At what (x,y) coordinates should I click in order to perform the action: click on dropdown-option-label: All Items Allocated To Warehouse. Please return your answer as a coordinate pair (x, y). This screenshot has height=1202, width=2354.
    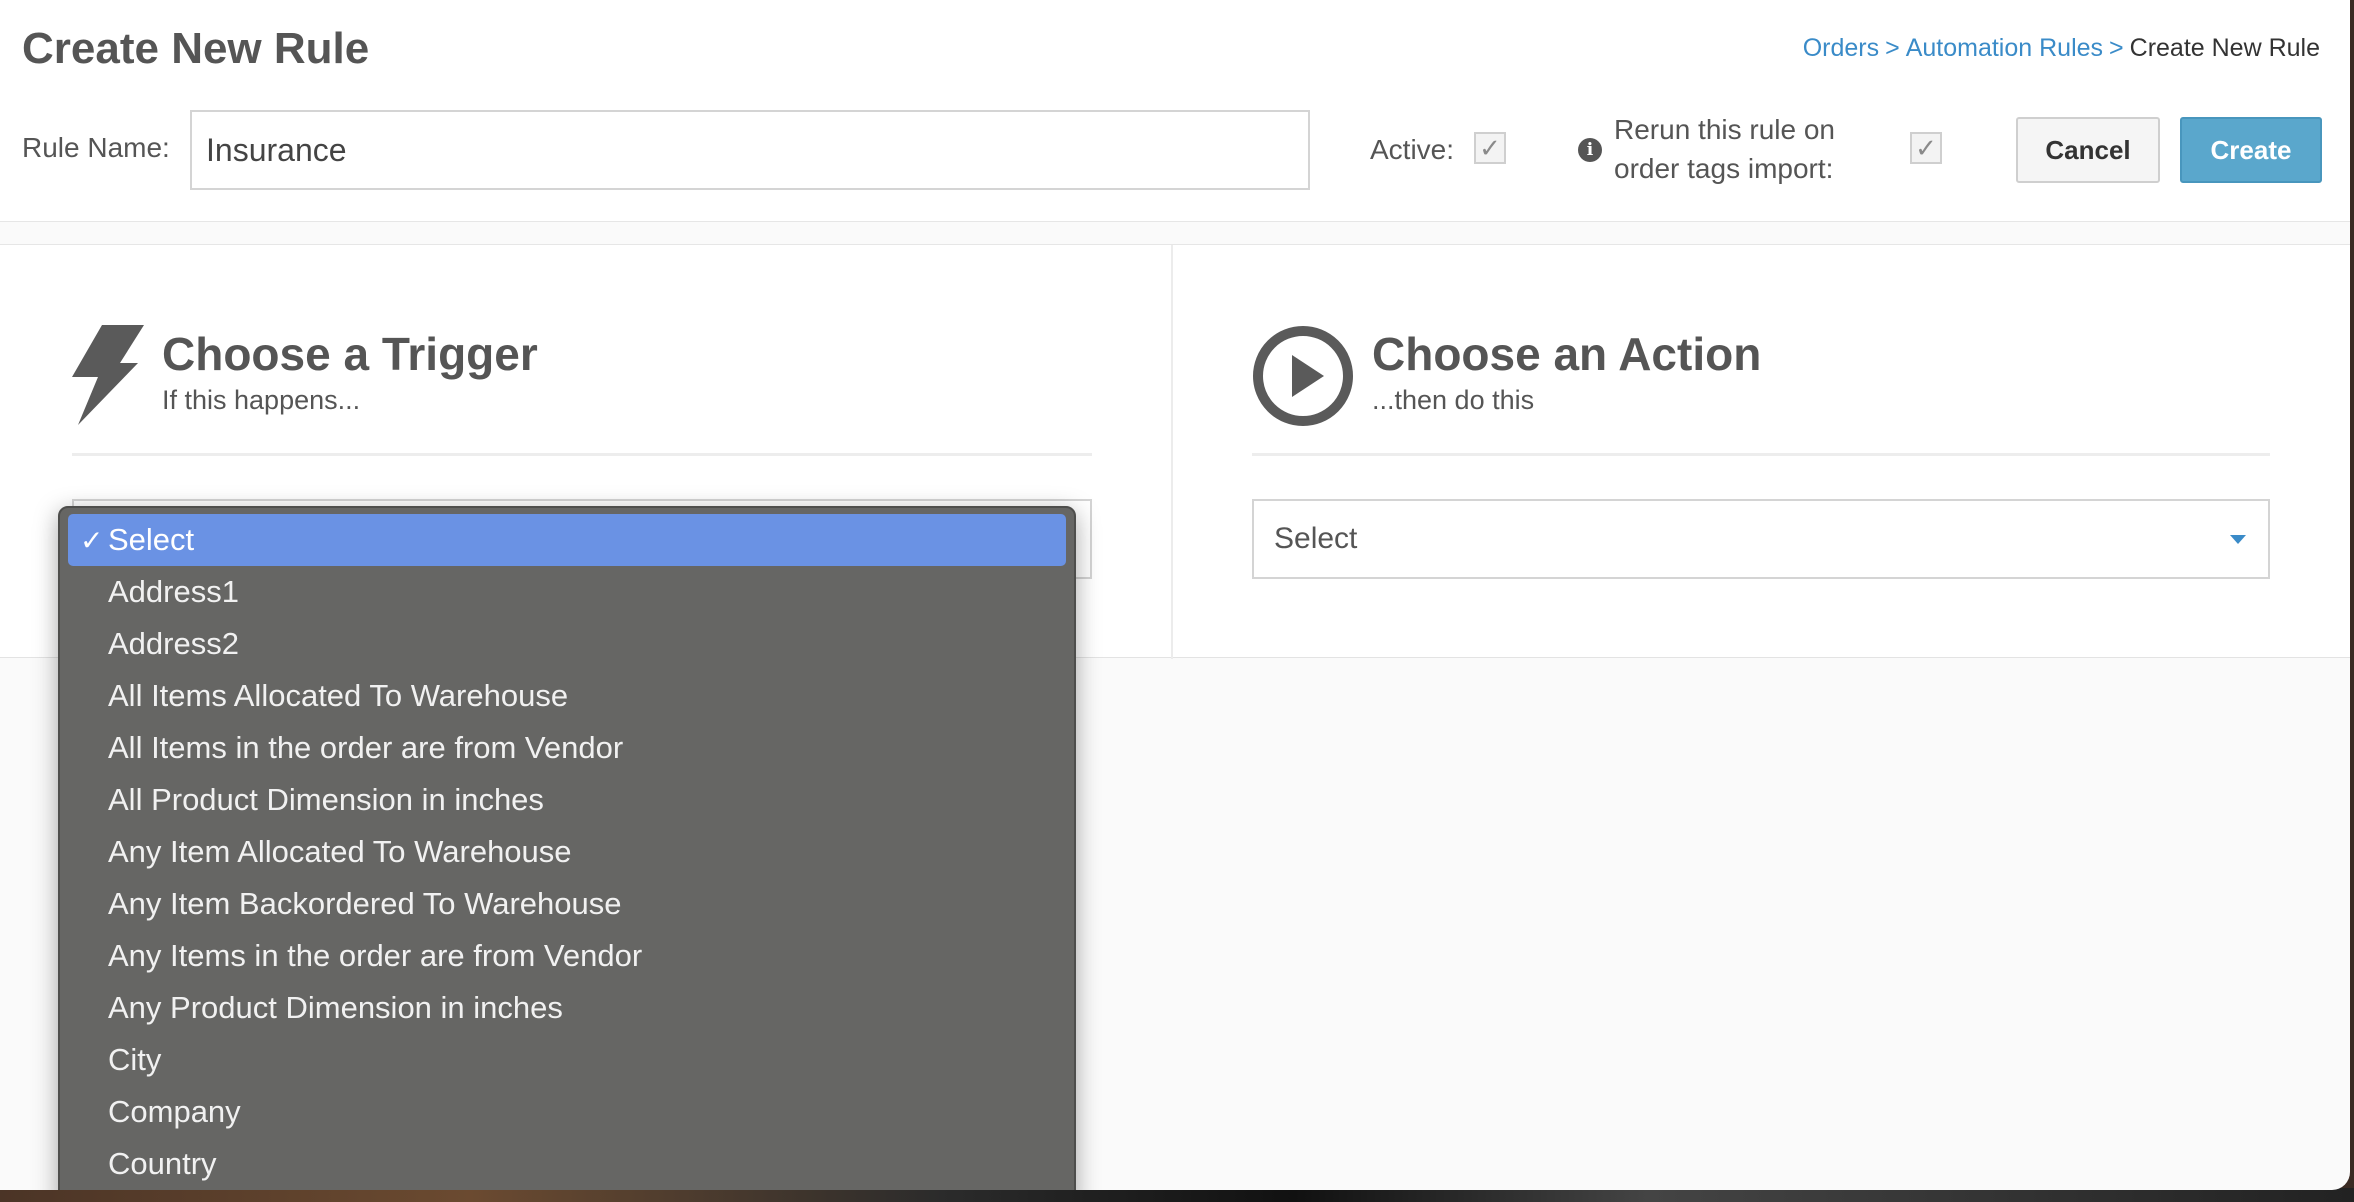
    Looking at the image, I should click on (338, 695).